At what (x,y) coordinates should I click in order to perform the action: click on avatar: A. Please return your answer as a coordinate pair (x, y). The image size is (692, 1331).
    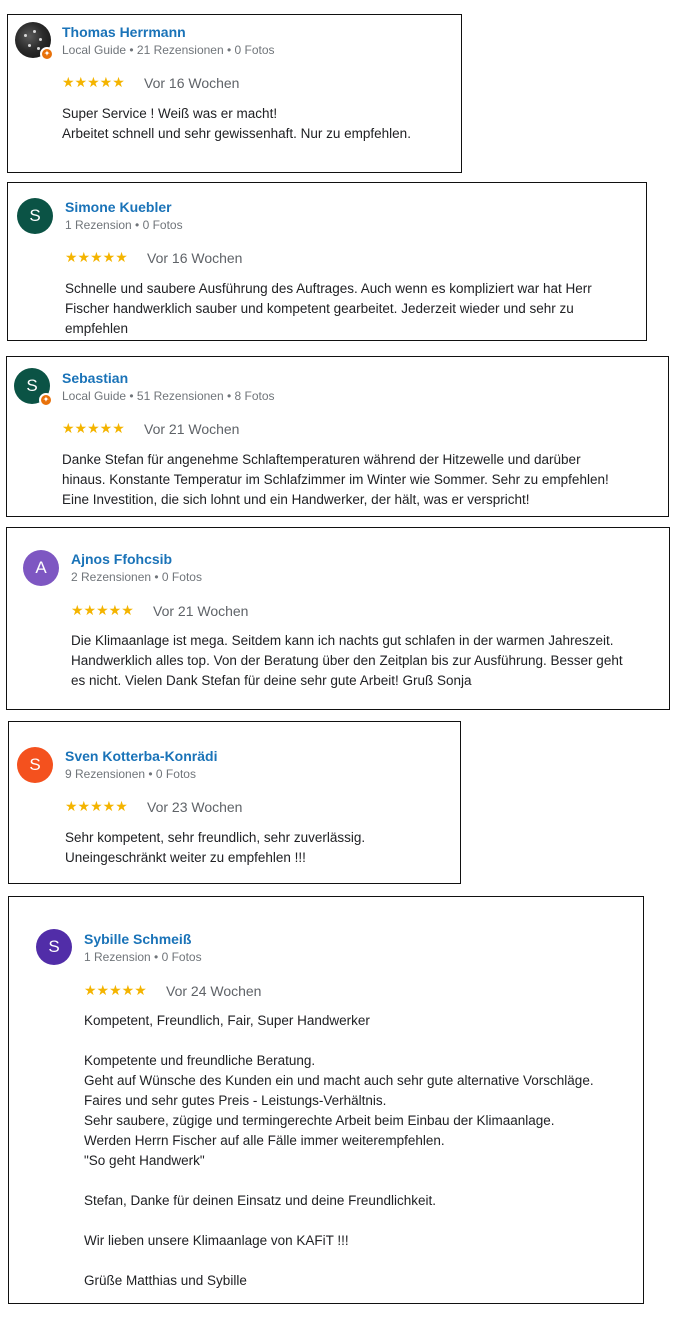
    Looking at the image, I should click on (41, 568).